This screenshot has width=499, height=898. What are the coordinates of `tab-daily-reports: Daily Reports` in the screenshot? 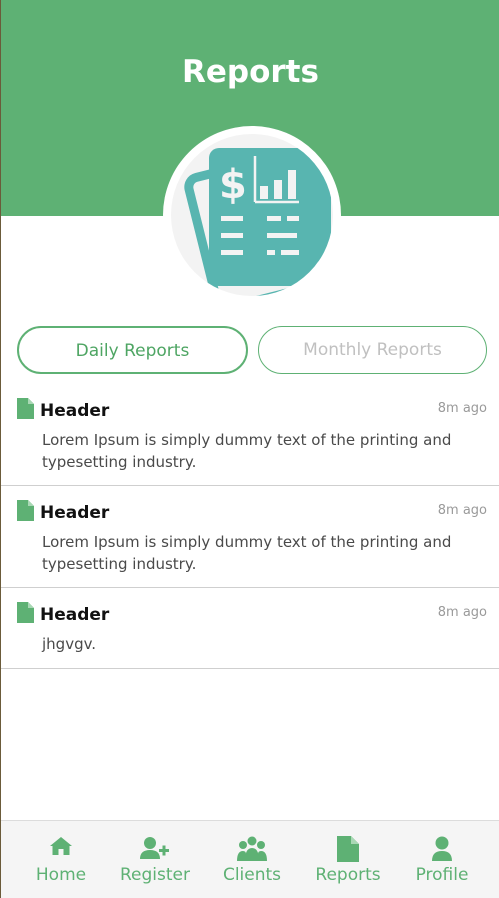 It's located at (132, 350).